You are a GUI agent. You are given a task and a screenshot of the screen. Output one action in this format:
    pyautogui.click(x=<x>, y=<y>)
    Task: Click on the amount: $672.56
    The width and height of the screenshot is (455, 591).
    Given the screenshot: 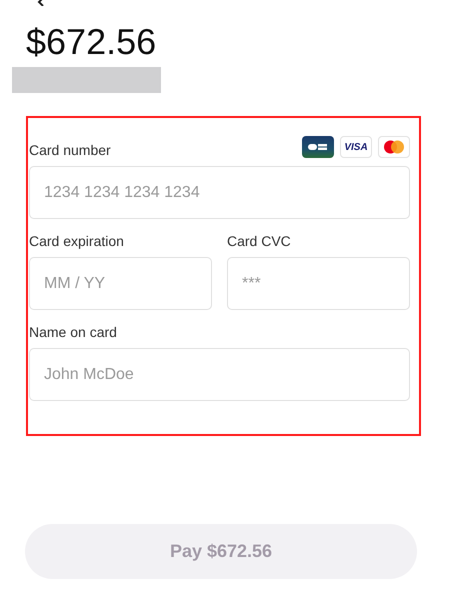 What is the action you would take?
    pyautogui.click(x=92, y=42)
    